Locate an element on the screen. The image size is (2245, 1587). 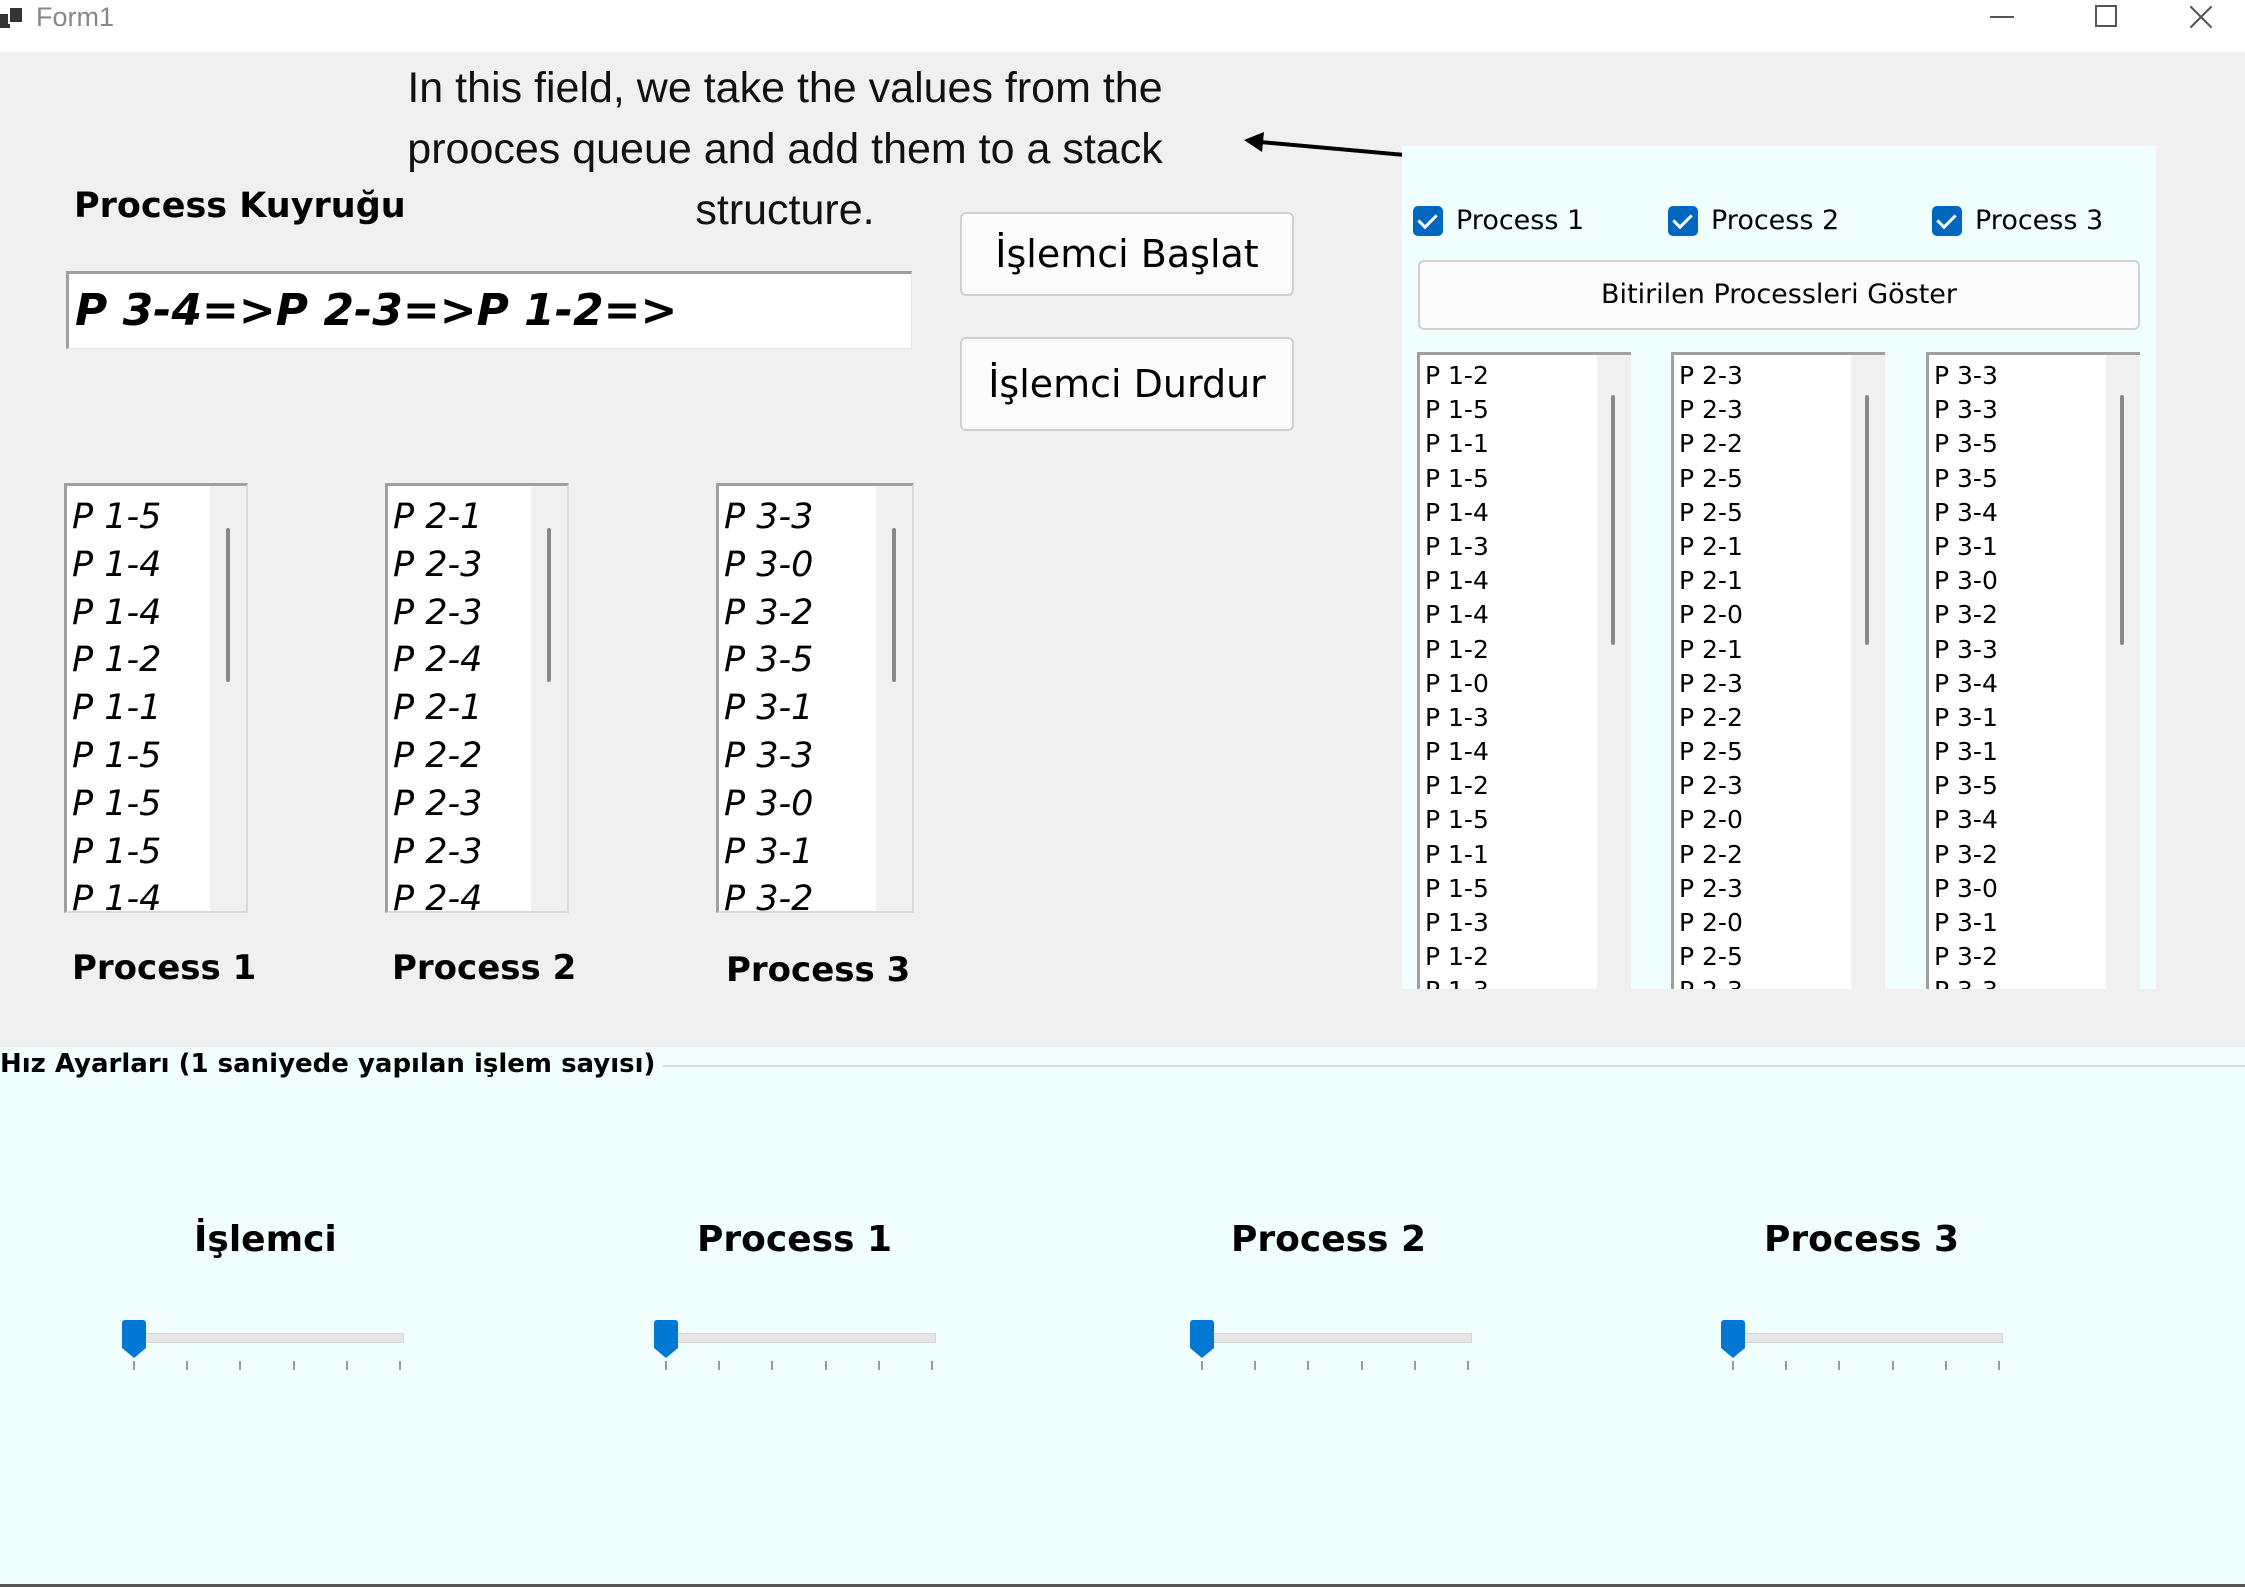
list-item: P 1-0 is located at coordinates (1457, 684).